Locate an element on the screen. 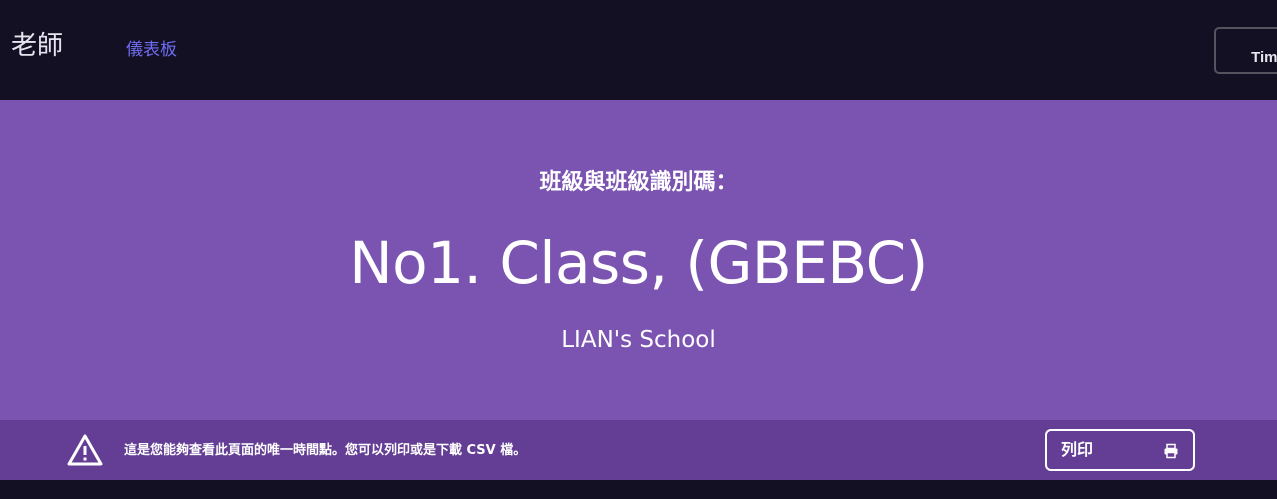 This screenshot has height=499, width=1277. warning-icon is located at coordinates (85, 450).